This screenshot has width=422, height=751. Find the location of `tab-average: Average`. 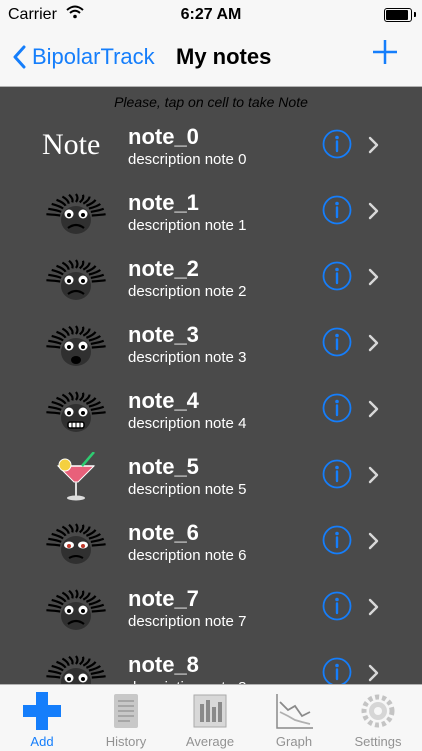

tab-average: Average is located at coordinates (210, 718).